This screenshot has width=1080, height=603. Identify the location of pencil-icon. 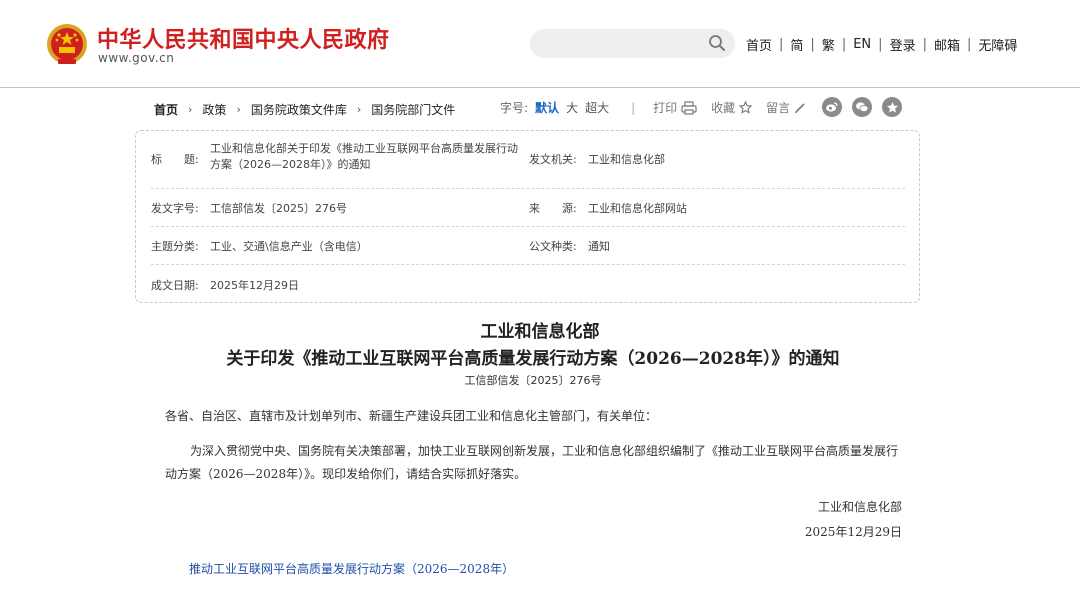
(800, 107).